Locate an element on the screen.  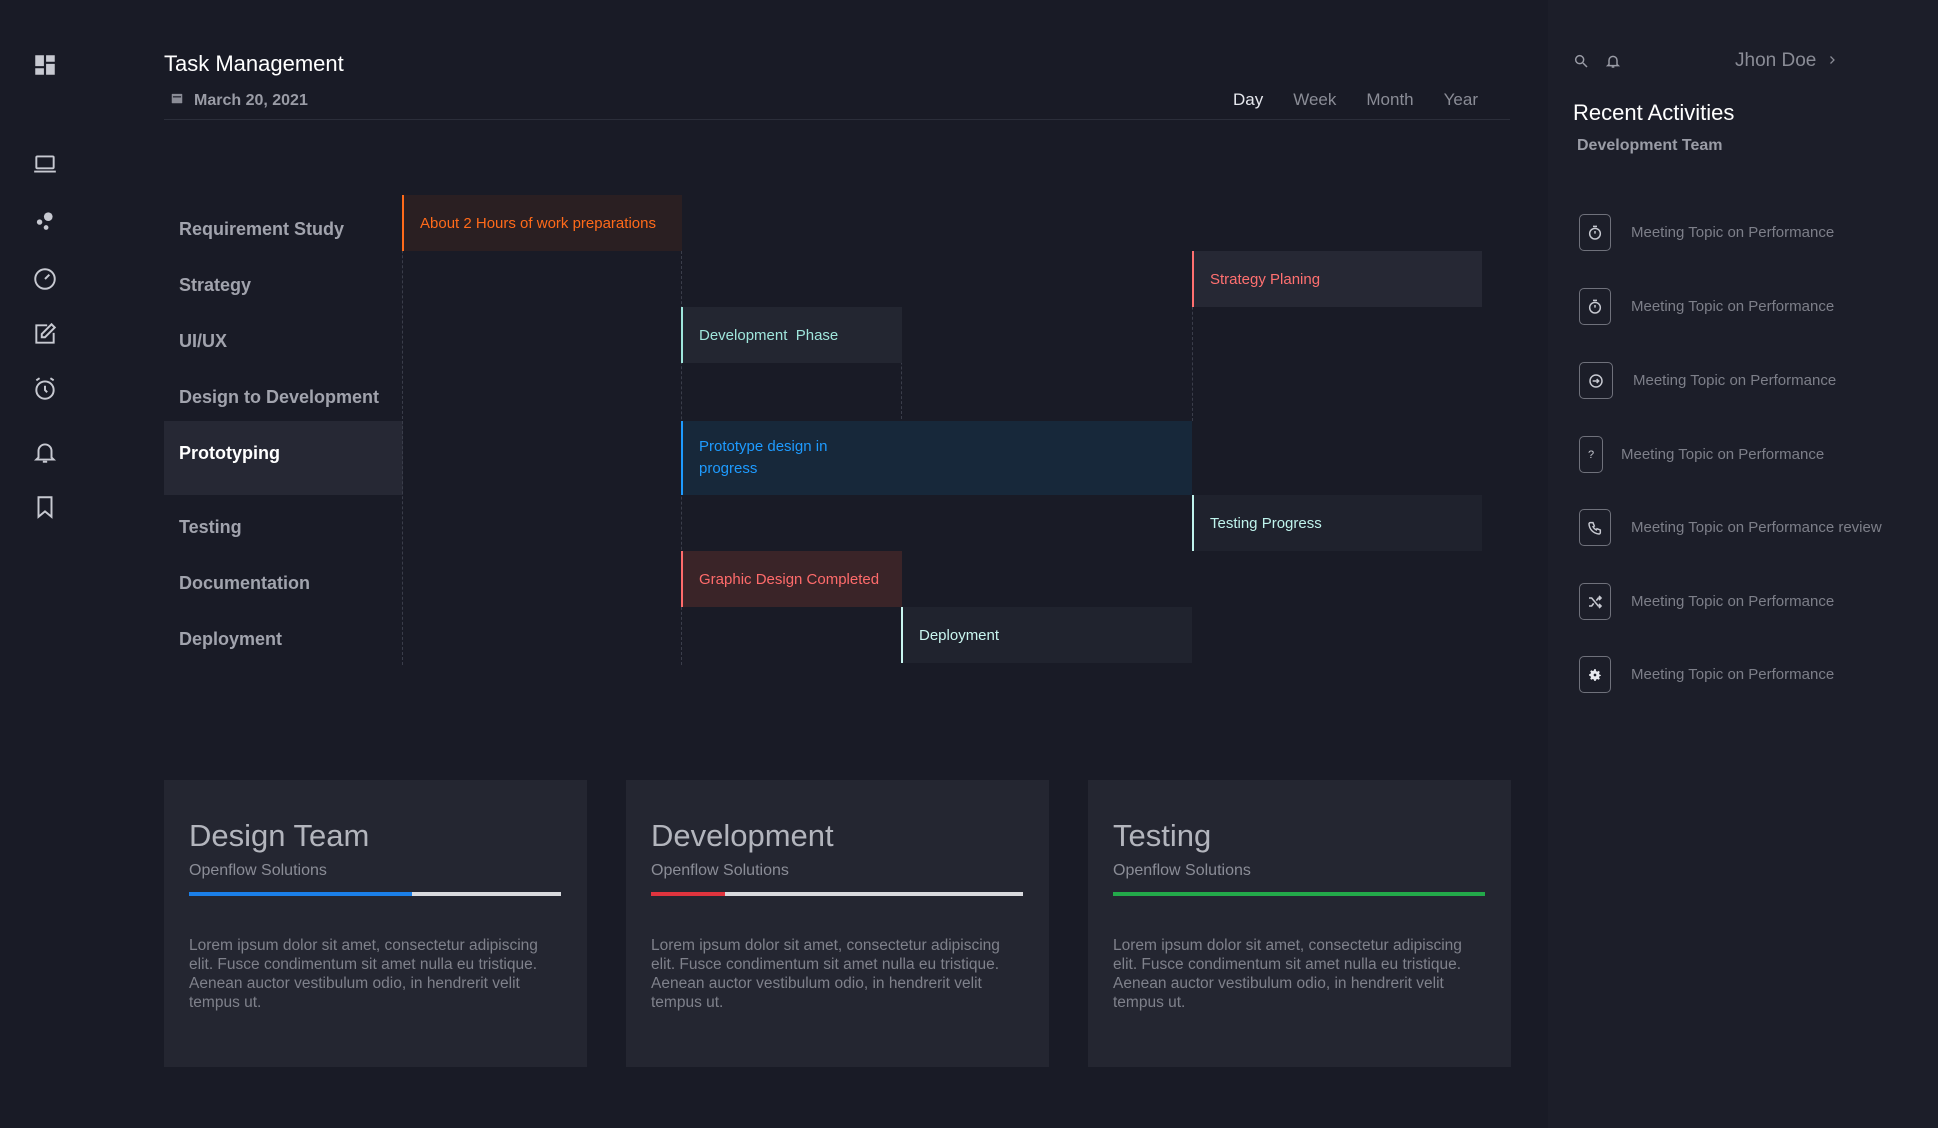
dots-icon is located at coordinates (45, 221).